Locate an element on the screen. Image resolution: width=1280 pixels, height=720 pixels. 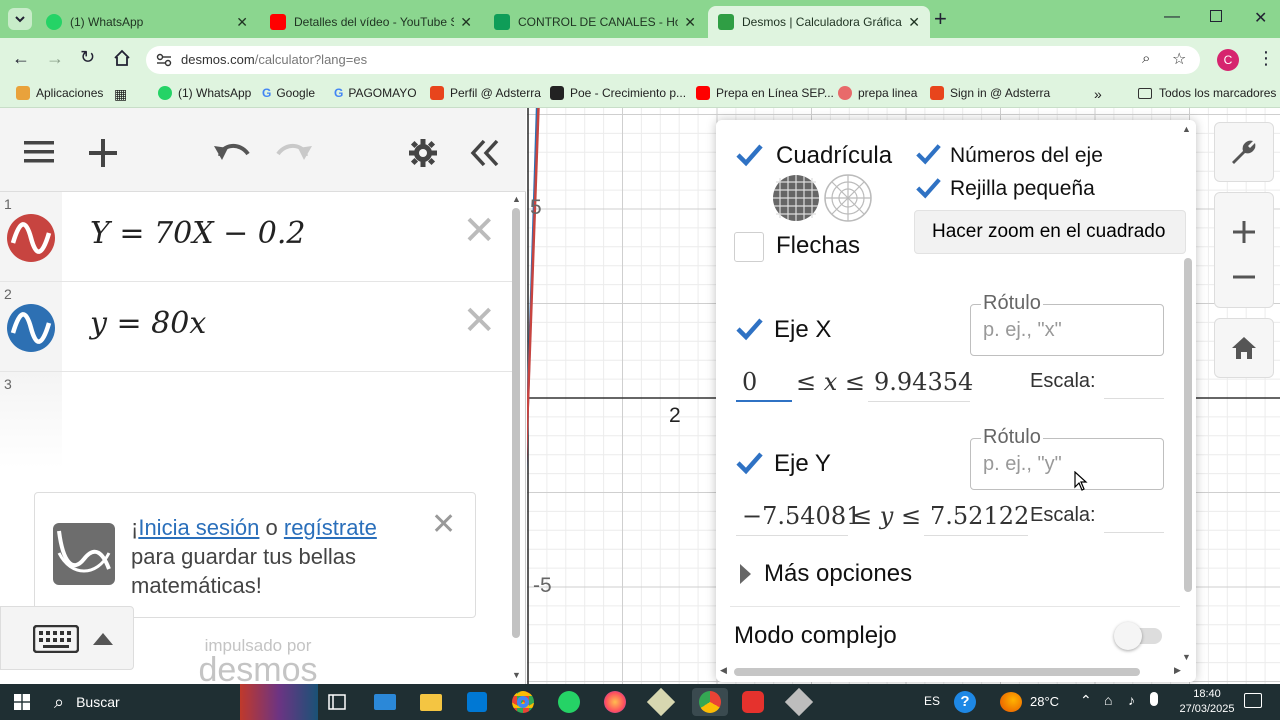
expression-math: Y = 70X − 0.2 is located at coordinates (197, 233).